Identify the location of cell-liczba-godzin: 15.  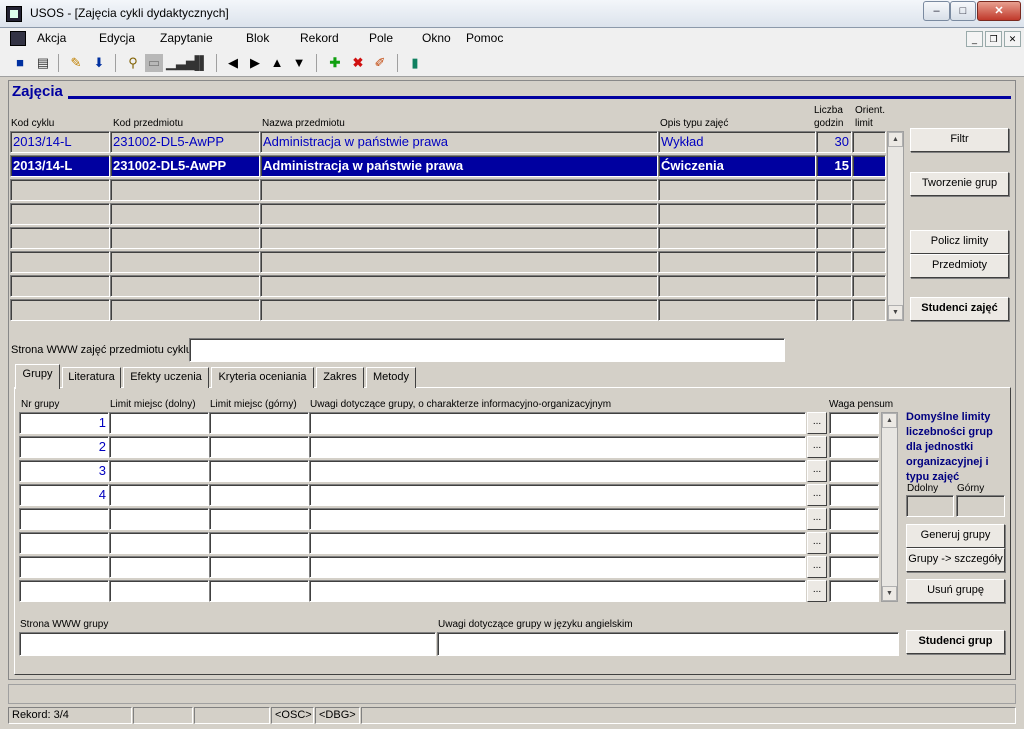
(834, 166).